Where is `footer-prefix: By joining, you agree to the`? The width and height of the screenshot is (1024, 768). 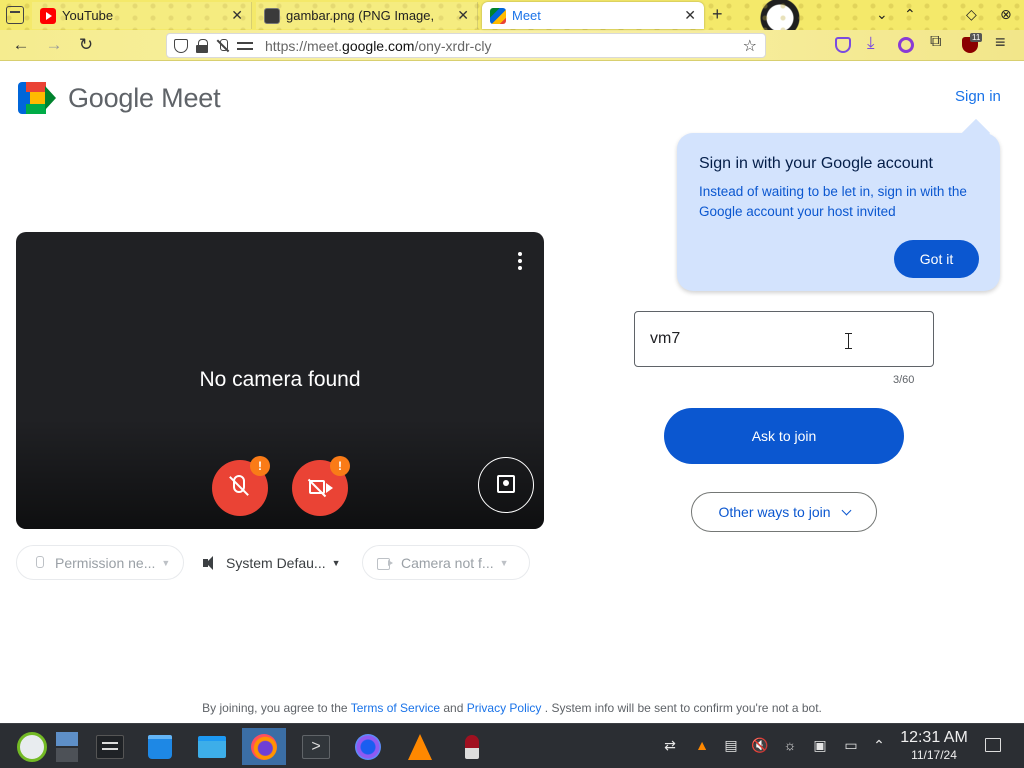 footer-prefix: By joining, you agree to the is located at coordinates (276, 708).